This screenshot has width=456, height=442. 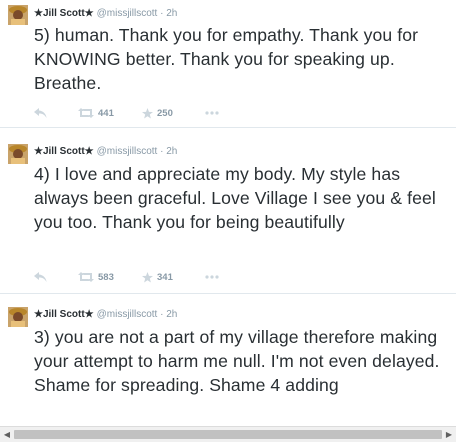 What do you see at coordinates (165, 113) in the screenshot?
I see `favorite-count: 250` at bounding box center [165, 113].